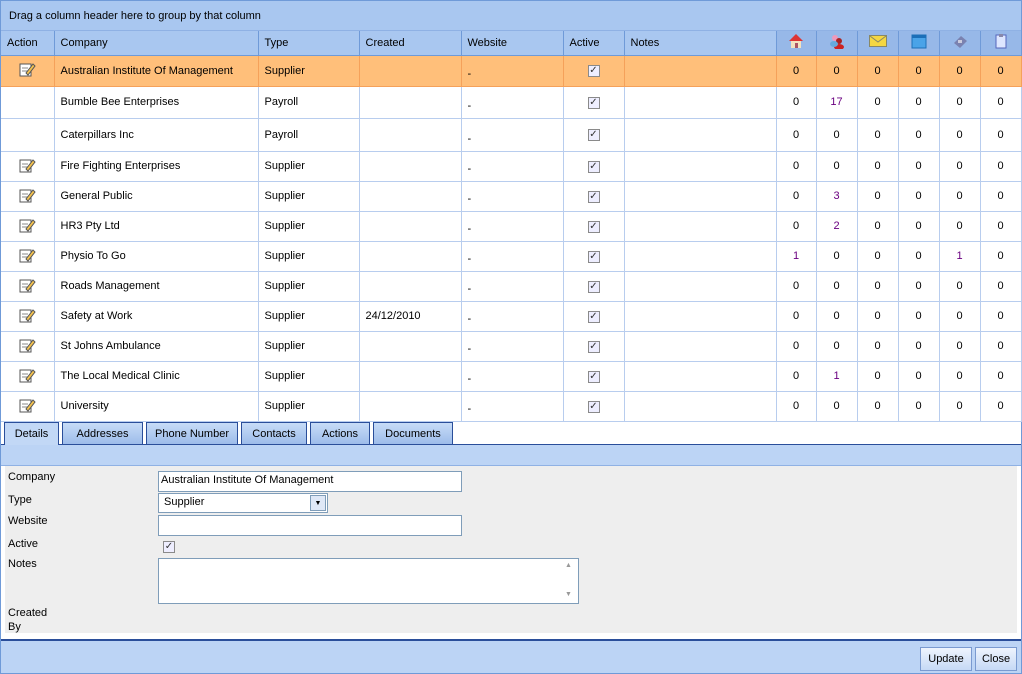 This screenshot has width=1022, height=674. Describe the element at coordinates (837, 226) in the screenshot. I see `contacts-count: 2` at that location.